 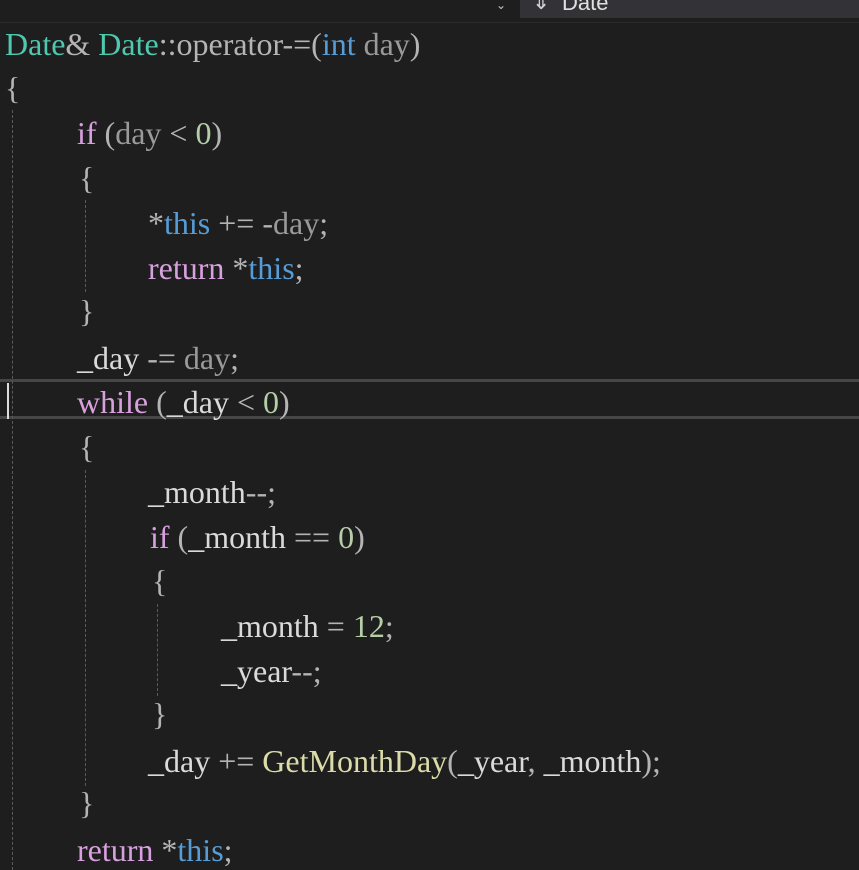 What do you see at coordinates (355, 761) in the screenshot?
I see `function-name: GetMonthDay` at bounding box center [355, 761].